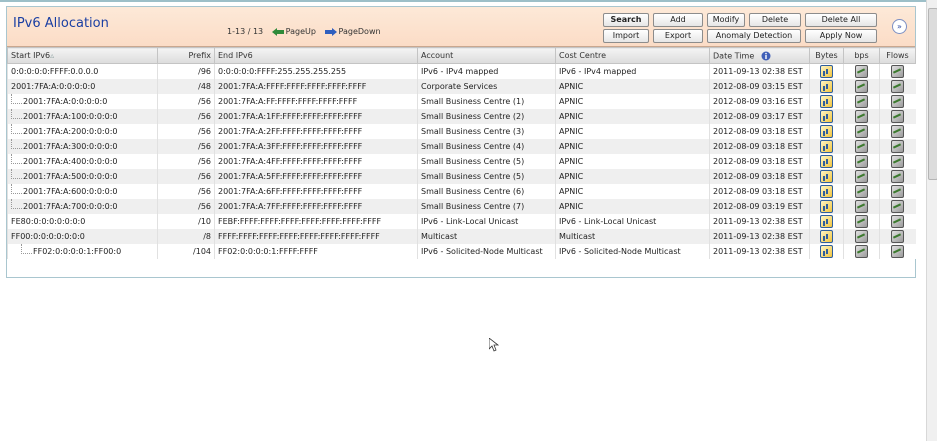 This screenshot has height=441, width=937. Describe the element at coordinates (486, 55) in the screenshot. I see `col-account: Account` at that location.